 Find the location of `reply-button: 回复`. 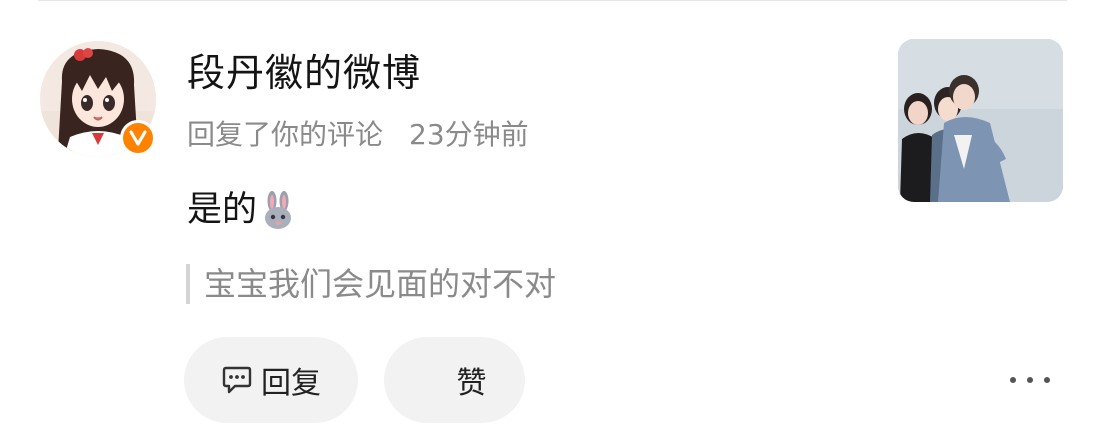

reply-button: 回复 is located at coordinates (271, 380).